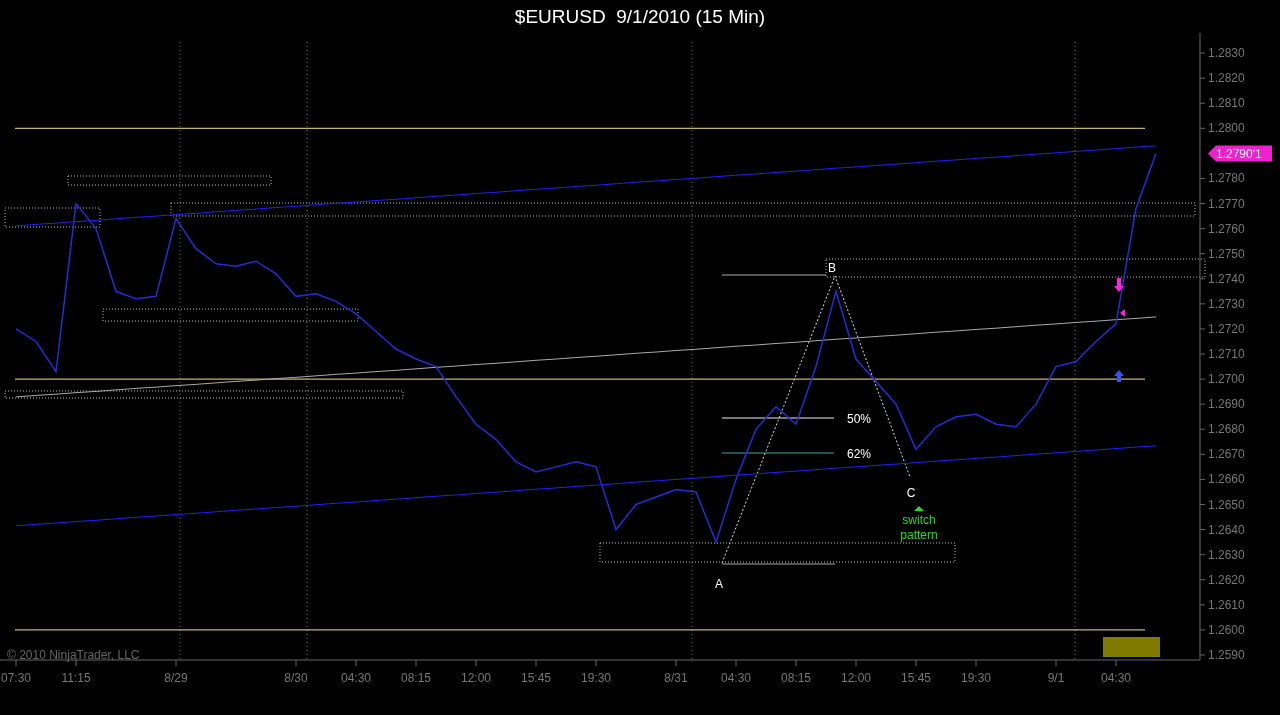 The height and width of the screenshot is (715, 1280). I want to click on y-tick-label: 1.2760, so click(1227, 228).